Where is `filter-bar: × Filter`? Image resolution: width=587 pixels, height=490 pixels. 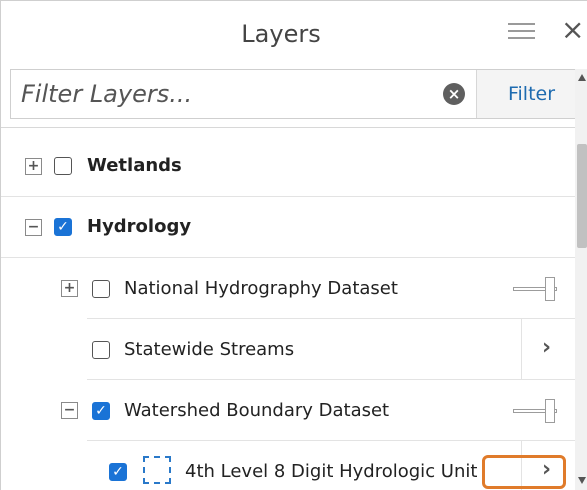
filter-bar: × Filter is located at coordinates (298, 94).